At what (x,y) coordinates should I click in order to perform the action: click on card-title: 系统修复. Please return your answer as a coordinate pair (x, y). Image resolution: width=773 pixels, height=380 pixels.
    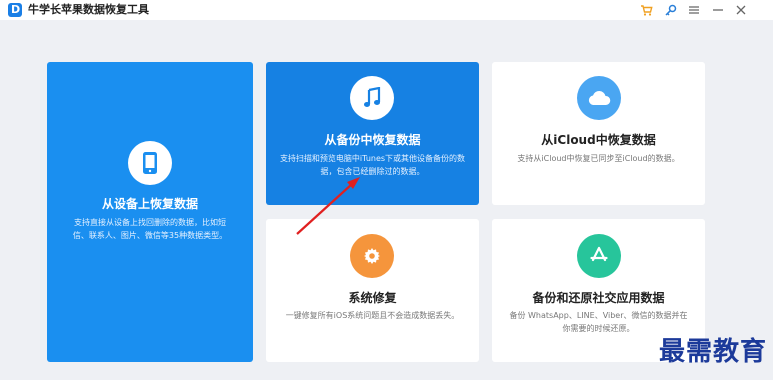
    Looking at the image, I should click on (372, 298).